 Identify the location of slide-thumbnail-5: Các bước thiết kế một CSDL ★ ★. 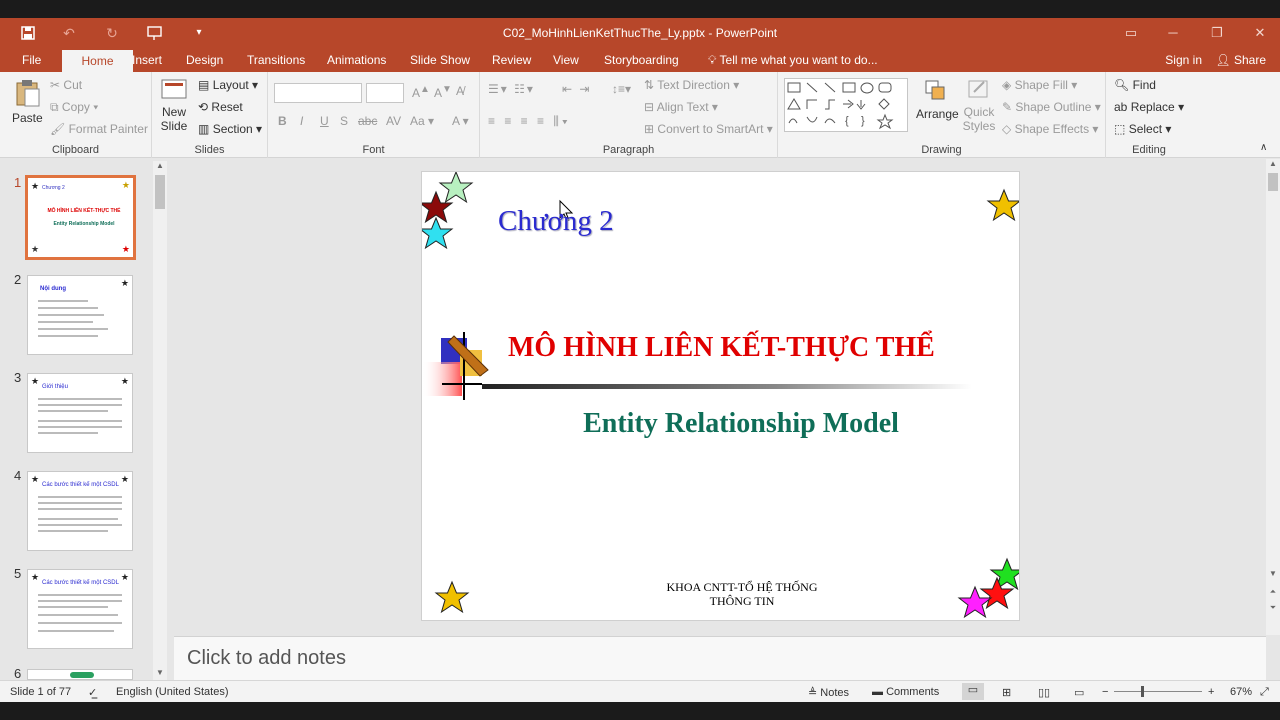
(80, 609).